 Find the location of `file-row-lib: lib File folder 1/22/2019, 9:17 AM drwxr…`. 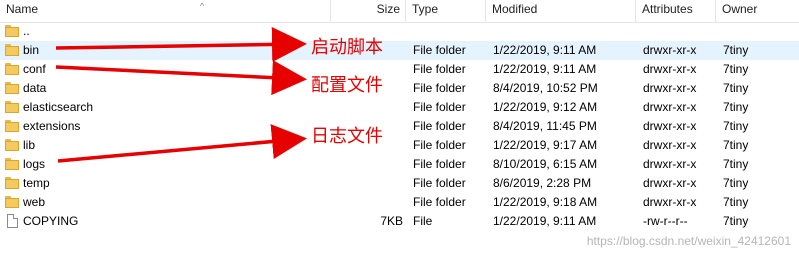

file-row-lib: lib File folder 1/22/2019, 9:17 AM drwxr… is located at coordinates (399, 145).